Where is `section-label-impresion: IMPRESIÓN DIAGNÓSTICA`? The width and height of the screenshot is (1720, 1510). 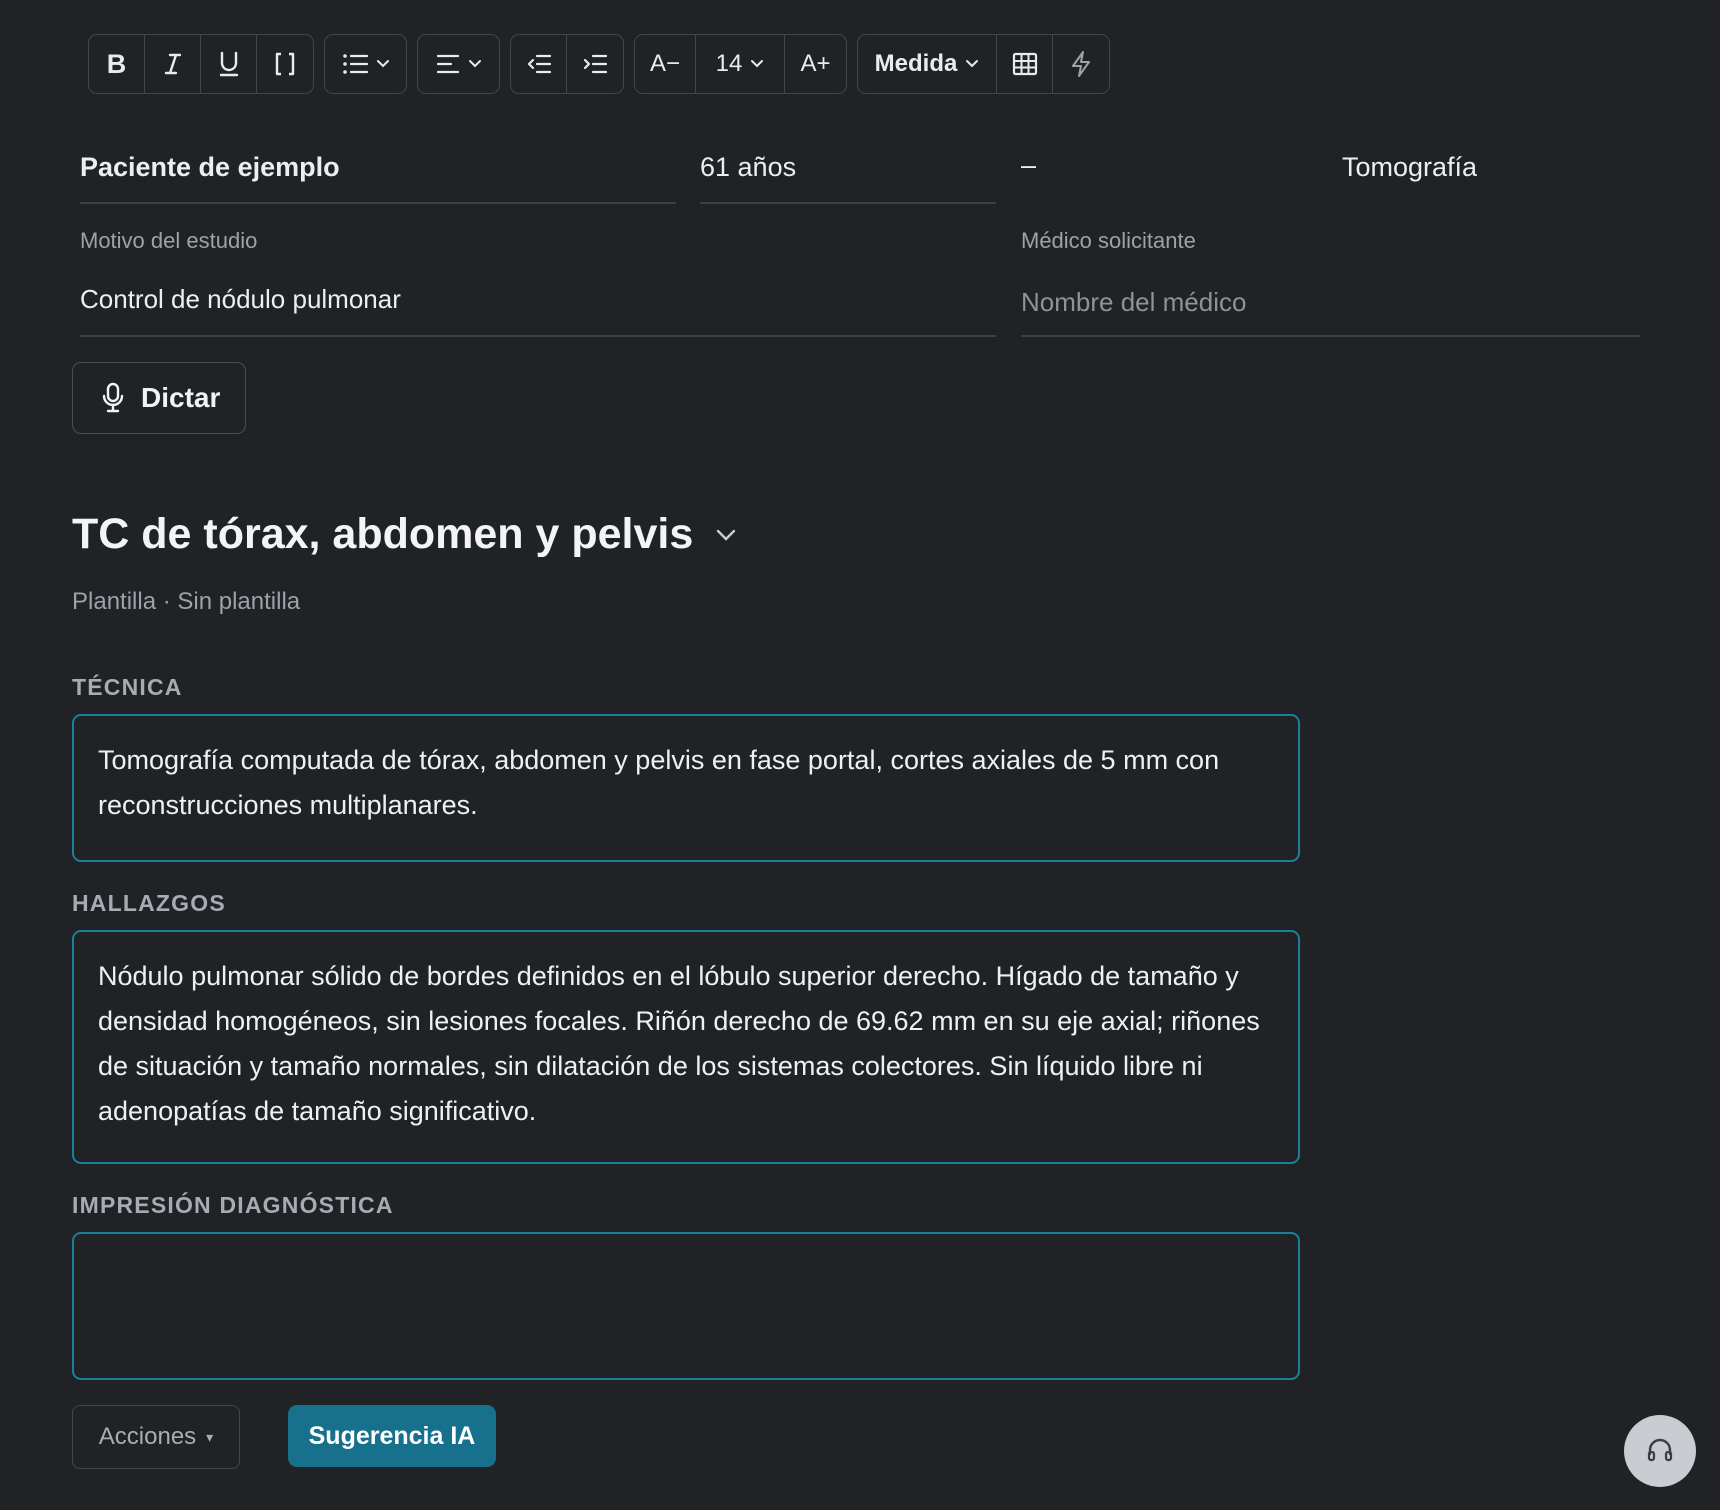
section-label-impresion: IMPRESIÓN DIAGNÓSTICA is located at coordinates (233, 1205).